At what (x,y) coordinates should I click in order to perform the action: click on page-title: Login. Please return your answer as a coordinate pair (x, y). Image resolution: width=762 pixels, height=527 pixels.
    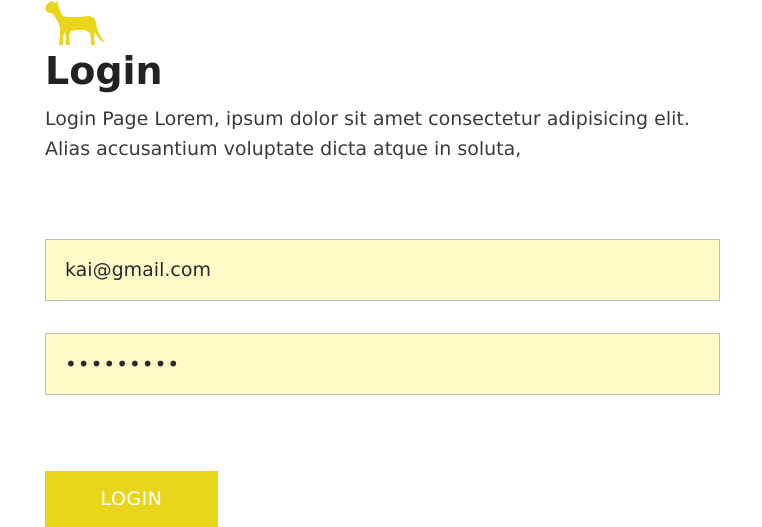
    Looking at the image, I should click on (104, 71).